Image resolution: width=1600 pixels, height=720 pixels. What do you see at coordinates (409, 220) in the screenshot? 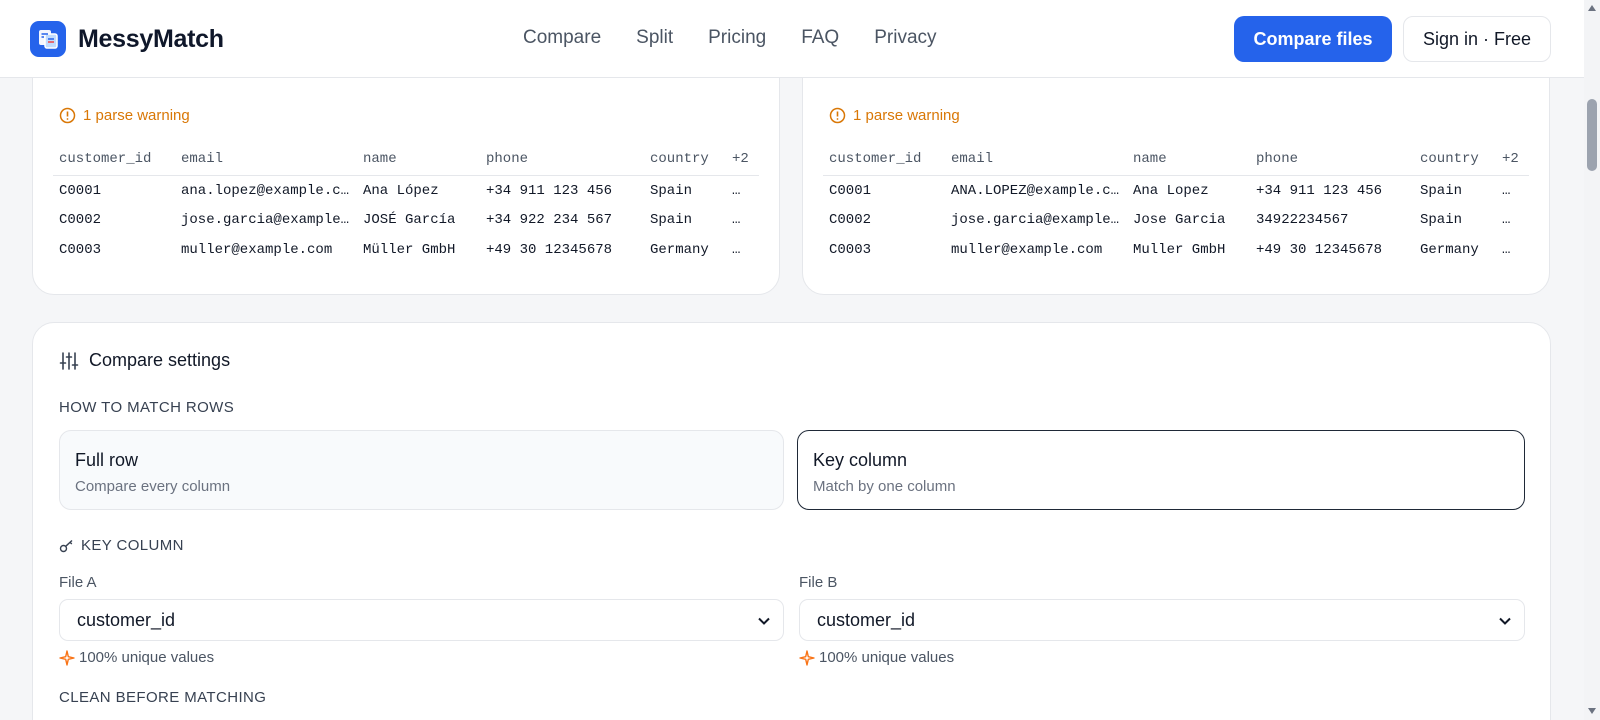
I see `table-cell: JOSÉ García` at bounding box center [409, 220].